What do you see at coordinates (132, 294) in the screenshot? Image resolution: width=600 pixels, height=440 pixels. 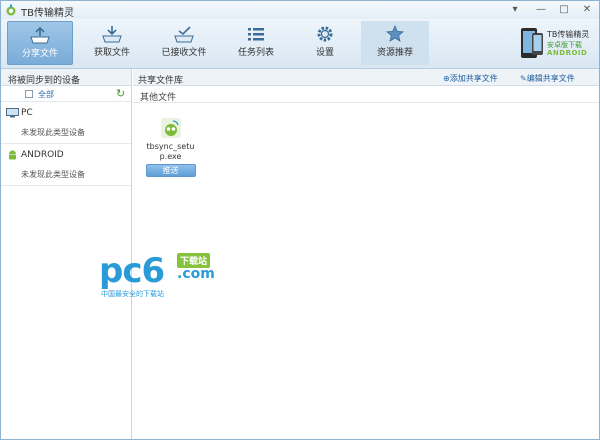 I see `watermark-slogan: 中国最安全的下载站` at bounding box center [132, 294].